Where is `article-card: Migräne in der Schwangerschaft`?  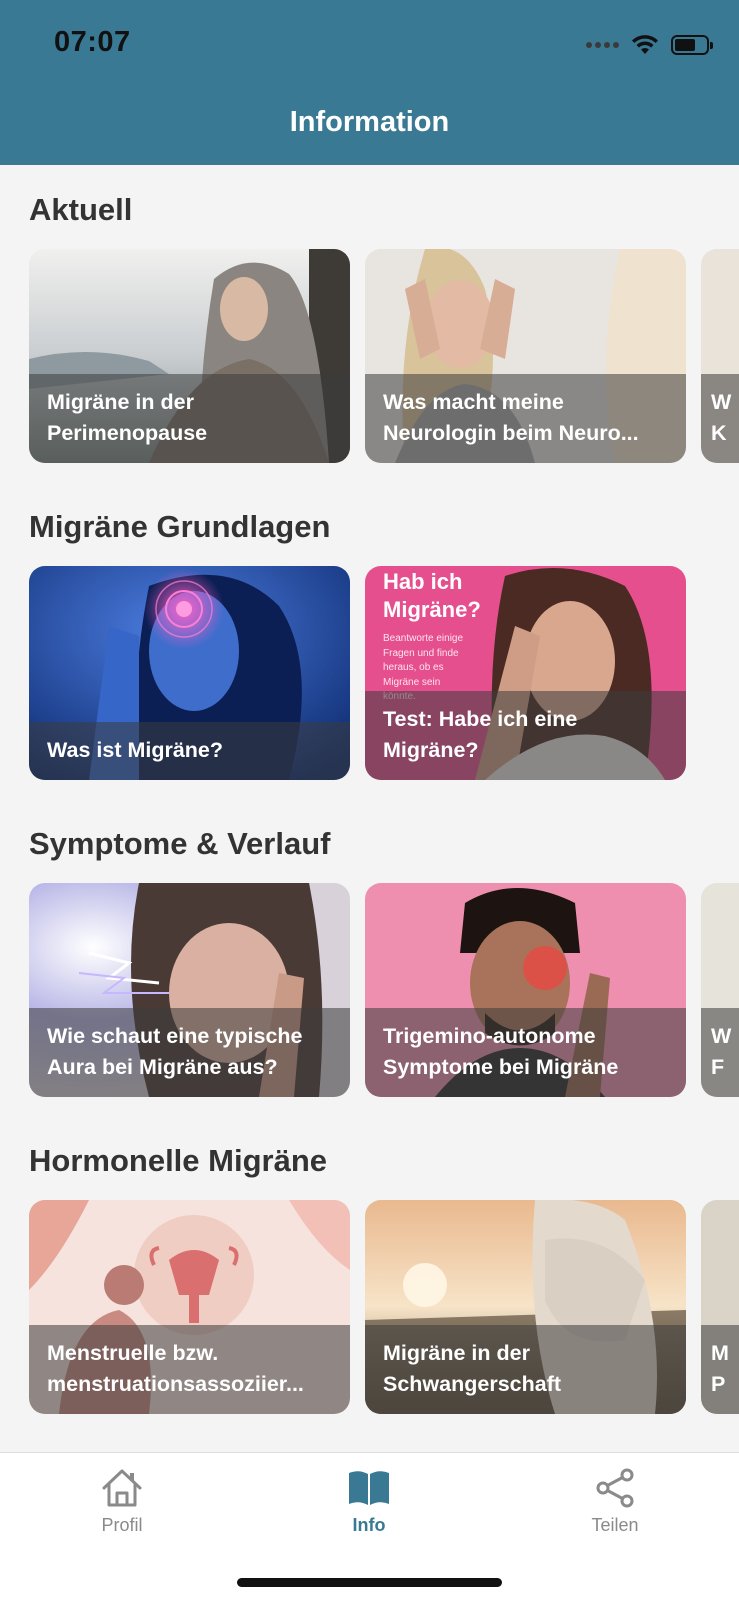 article-card: Migräne in der Schwangerschaft is located at coordinates (525, 1307).